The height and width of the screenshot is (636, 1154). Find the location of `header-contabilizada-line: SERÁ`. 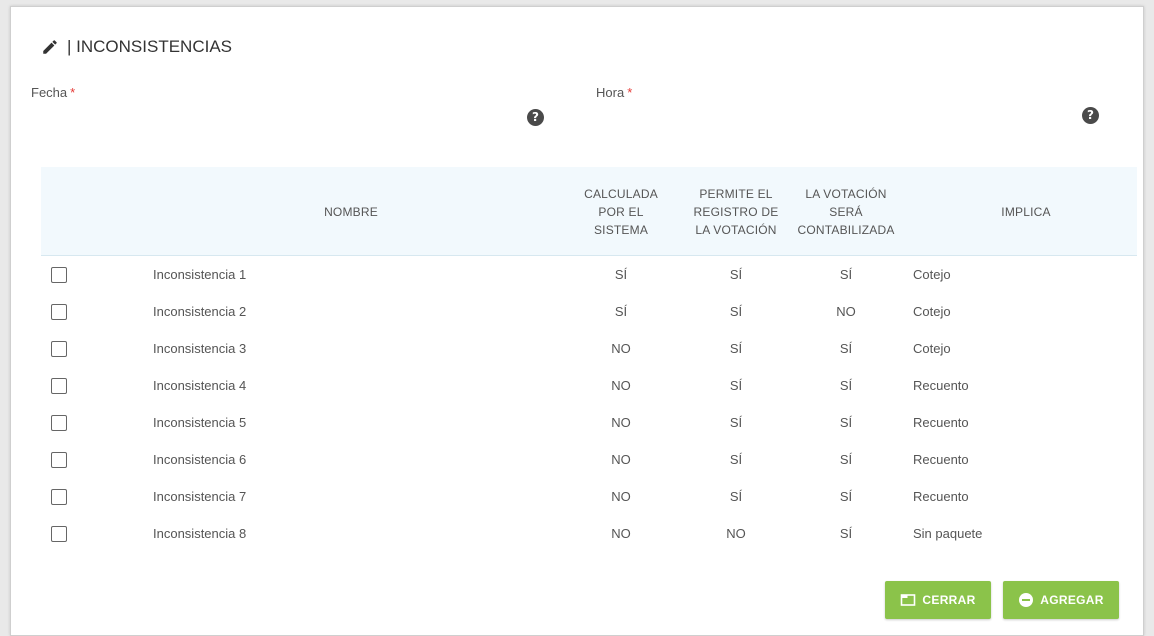

header-contabilizada-line: SERÁ is located at coordinates (846, 212).